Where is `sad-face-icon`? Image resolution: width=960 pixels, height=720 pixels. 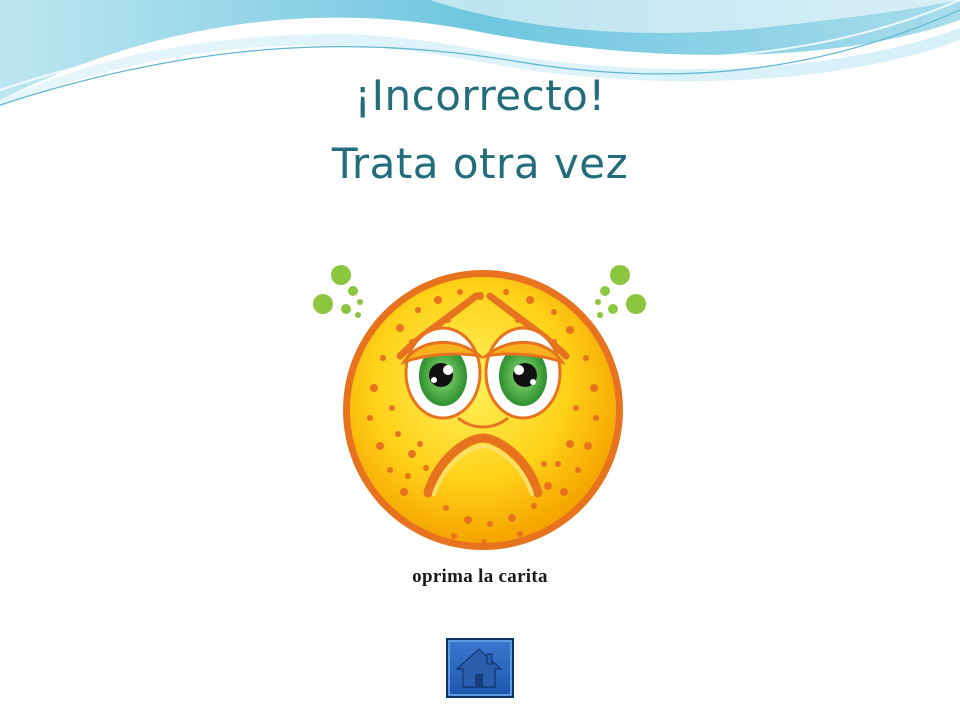
sad-face-icon is located at coordinates (479, 407).